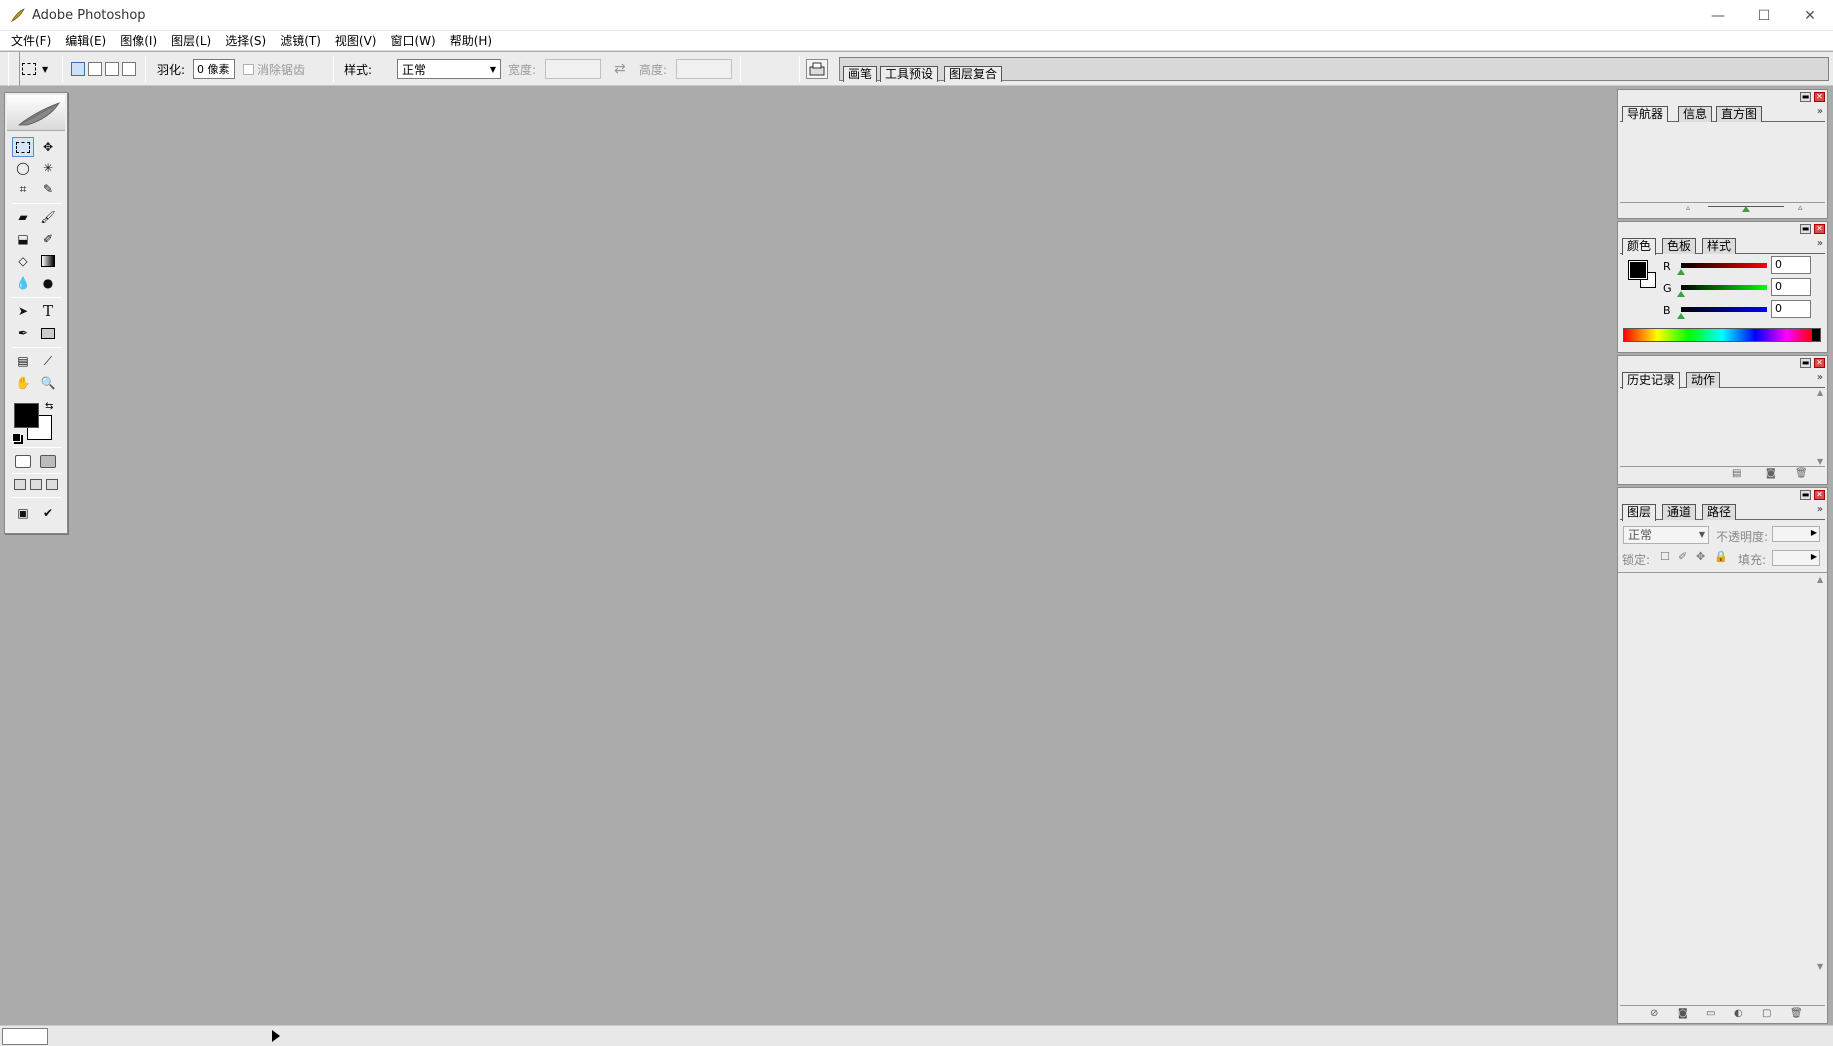 The height and width of the screenshot is (1046, 1833). Describe the element at coordinates (1679, 512) in the screenshot. I see `tab-channels: 通道` at that location.